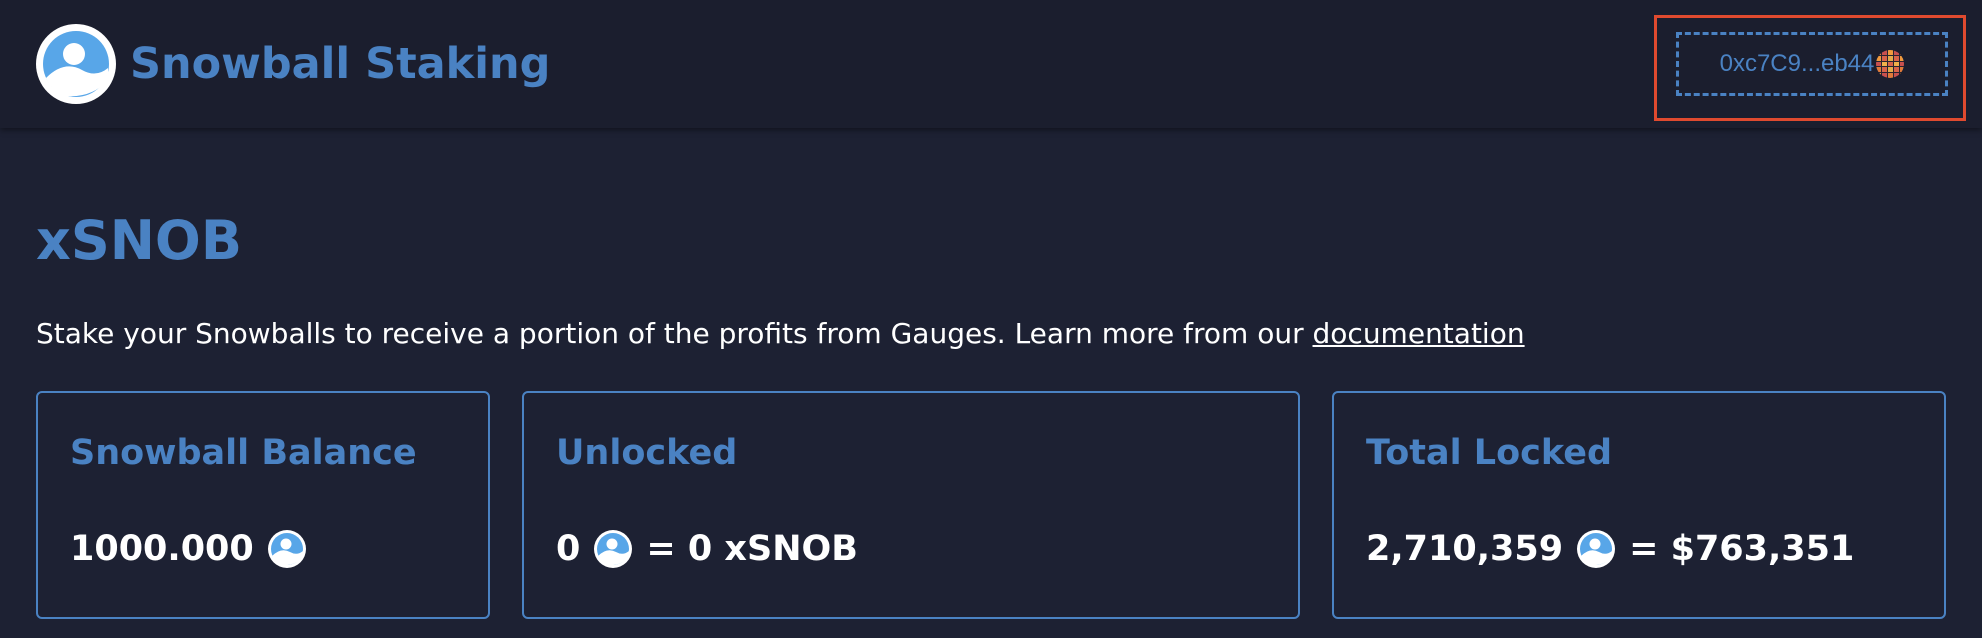  I want to click on snowball-logo-icon, so click(76, 64).